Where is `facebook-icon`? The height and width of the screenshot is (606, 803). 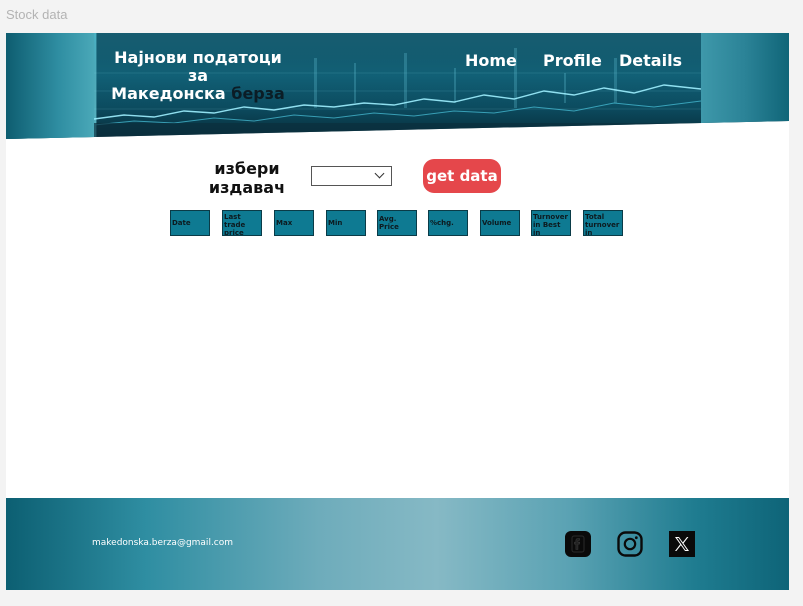 facebook-icon is located at coordinates (578, 544).